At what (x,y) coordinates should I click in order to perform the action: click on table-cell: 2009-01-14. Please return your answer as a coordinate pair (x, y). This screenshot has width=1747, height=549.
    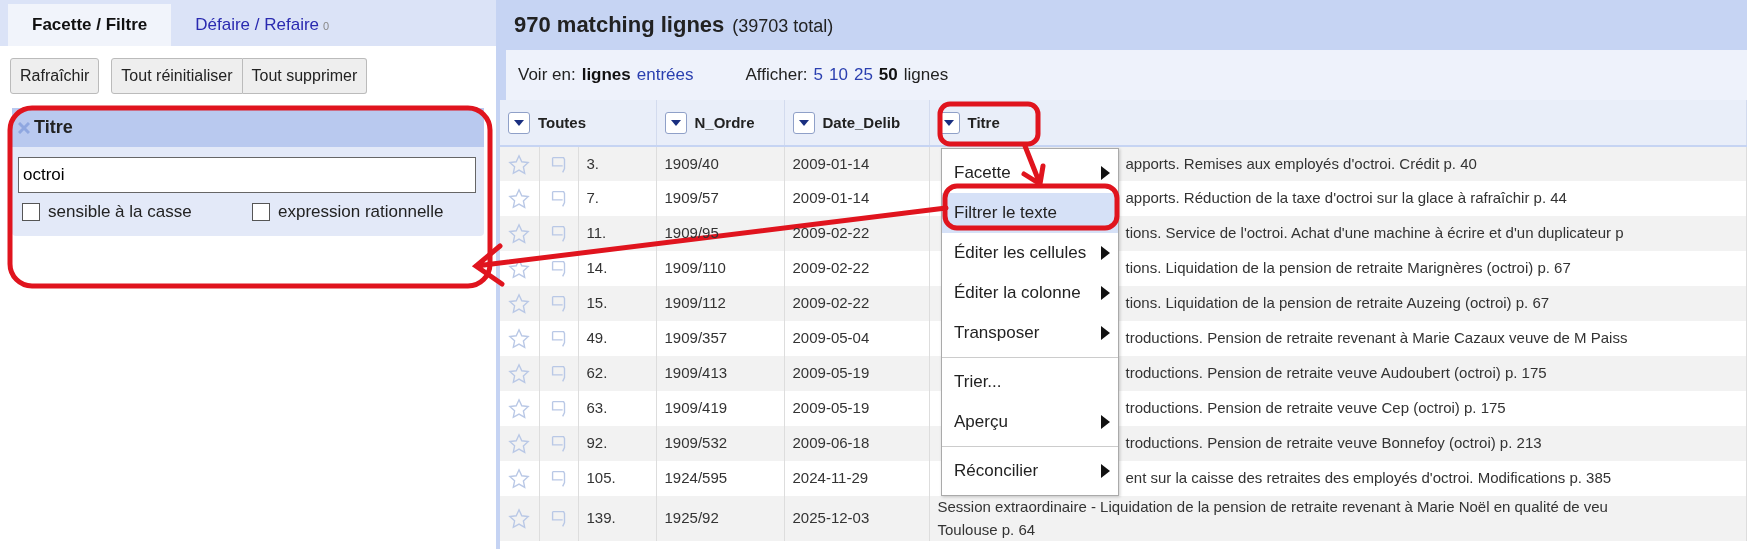
    Looking at the image, I should click on (856, 163).